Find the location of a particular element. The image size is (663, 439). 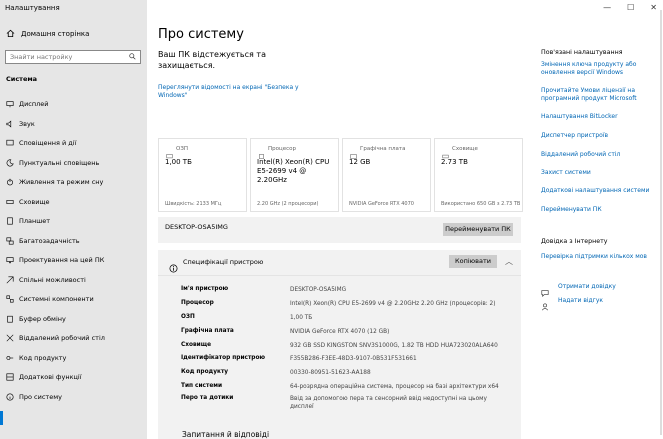

sidebar-item: Код продукту is located at coordinates (73, 358).